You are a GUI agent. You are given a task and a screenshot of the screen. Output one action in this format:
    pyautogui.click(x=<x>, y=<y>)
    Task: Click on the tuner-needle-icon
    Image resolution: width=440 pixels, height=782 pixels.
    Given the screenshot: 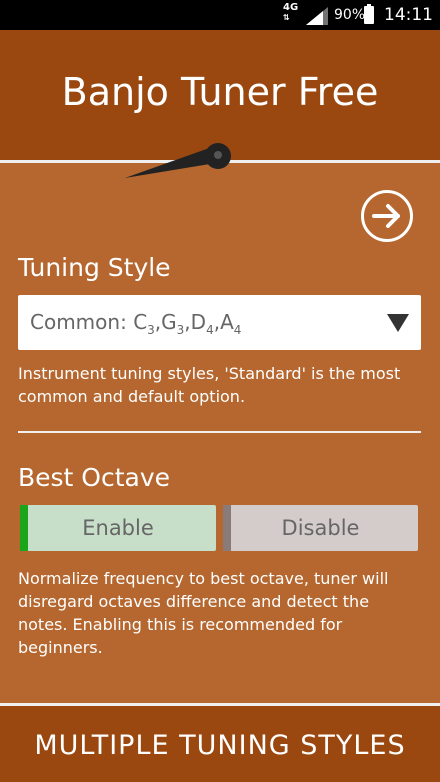 What is the action you would take?
    pyautogui.click(x=178, y=160)
    